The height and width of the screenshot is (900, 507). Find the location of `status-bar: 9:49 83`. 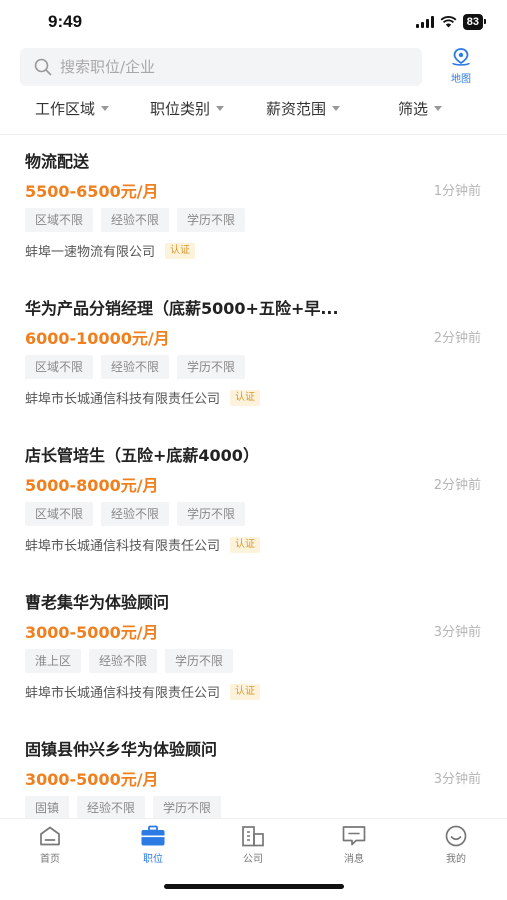

status-bar: 9:49 83 is located at coordinates (253, 23).